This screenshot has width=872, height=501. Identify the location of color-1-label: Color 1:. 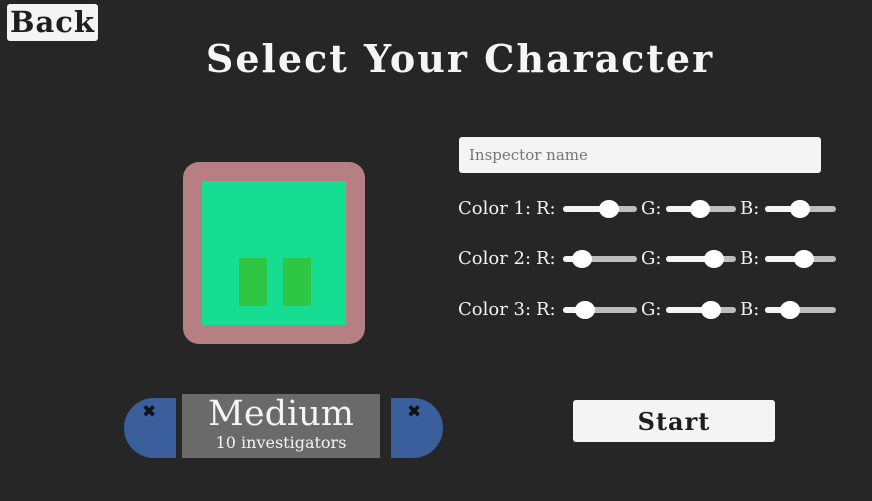
(495, 208).